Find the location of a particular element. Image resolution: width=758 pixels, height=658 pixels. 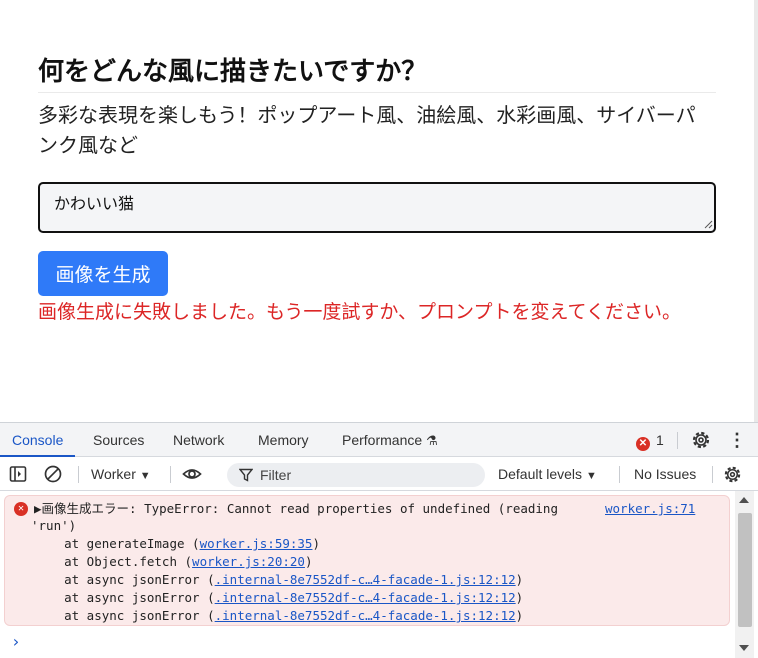

filter-input: Filter is located at coordinates (356, 475).